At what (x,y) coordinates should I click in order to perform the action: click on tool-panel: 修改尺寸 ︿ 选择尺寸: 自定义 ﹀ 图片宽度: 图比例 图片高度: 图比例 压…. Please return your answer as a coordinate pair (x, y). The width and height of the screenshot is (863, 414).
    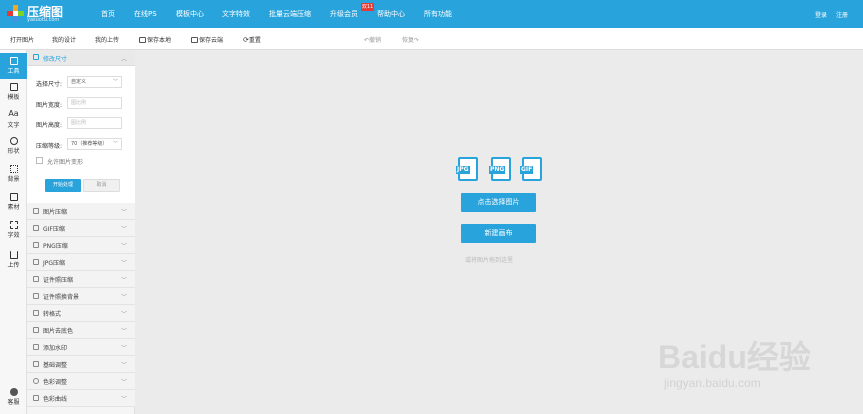
    Looking at the image, I should click on (81, 232).